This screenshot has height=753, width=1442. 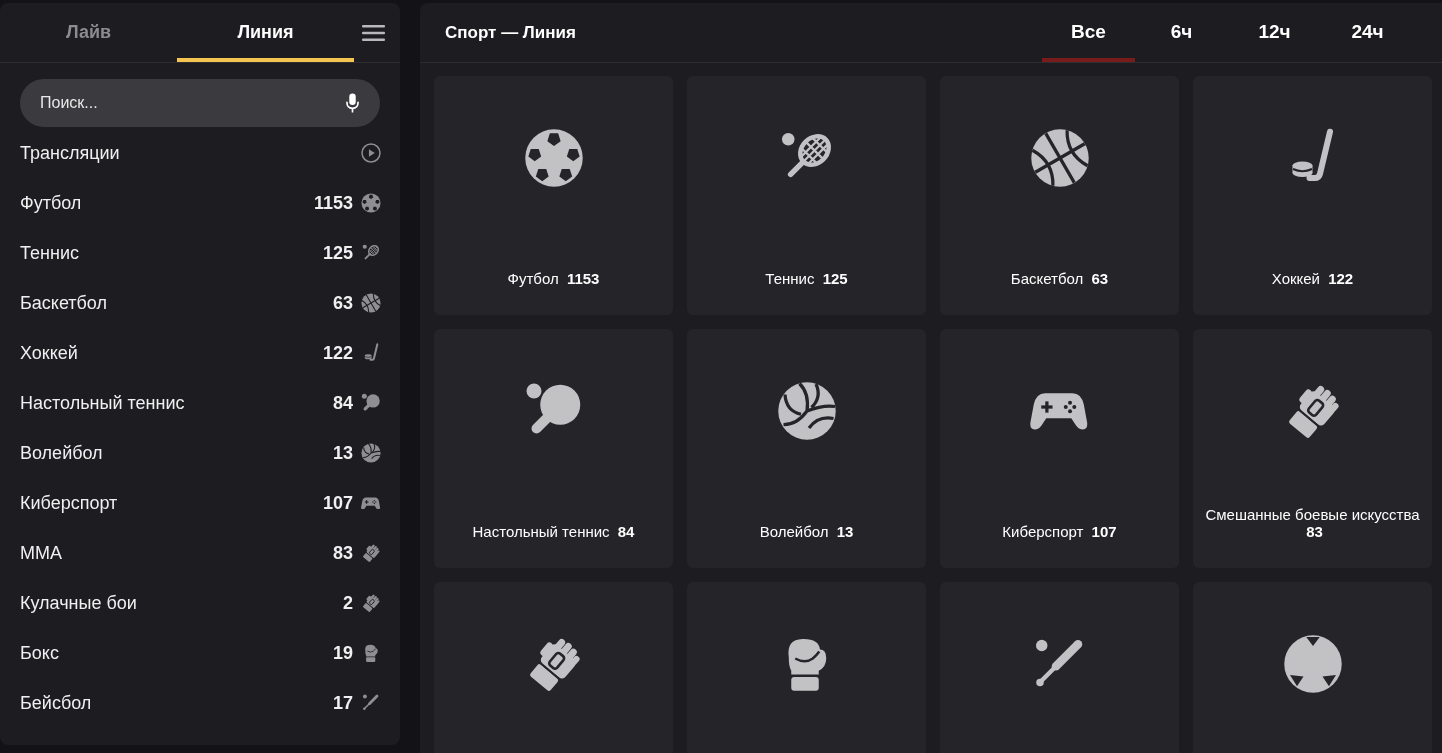 What do you see at coordinates (1312, 514) in the screenshot?
I see `sport-name: Смешанные боевые искусства` at bounding box center [1312, 514].